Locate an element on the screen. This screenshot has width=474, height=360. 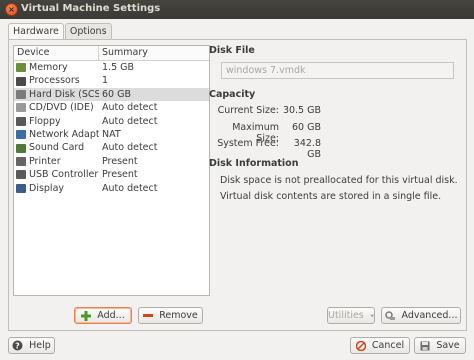
remove-label: Remove is located at coordinates (178, 315).